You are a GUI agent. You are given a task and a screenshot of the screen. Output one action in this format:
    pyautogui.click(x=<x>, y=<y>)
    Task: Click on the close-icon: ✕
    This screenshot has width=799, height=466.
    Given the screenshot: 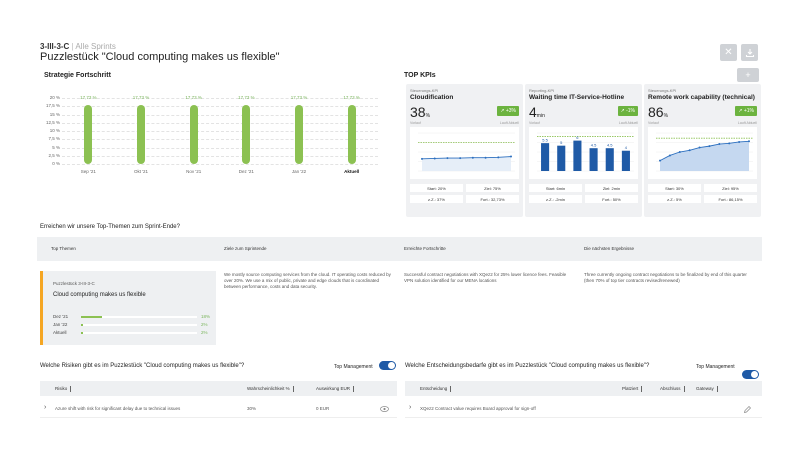 What is the action you would take?
    pyautogui.click(x=728, y=52)
    